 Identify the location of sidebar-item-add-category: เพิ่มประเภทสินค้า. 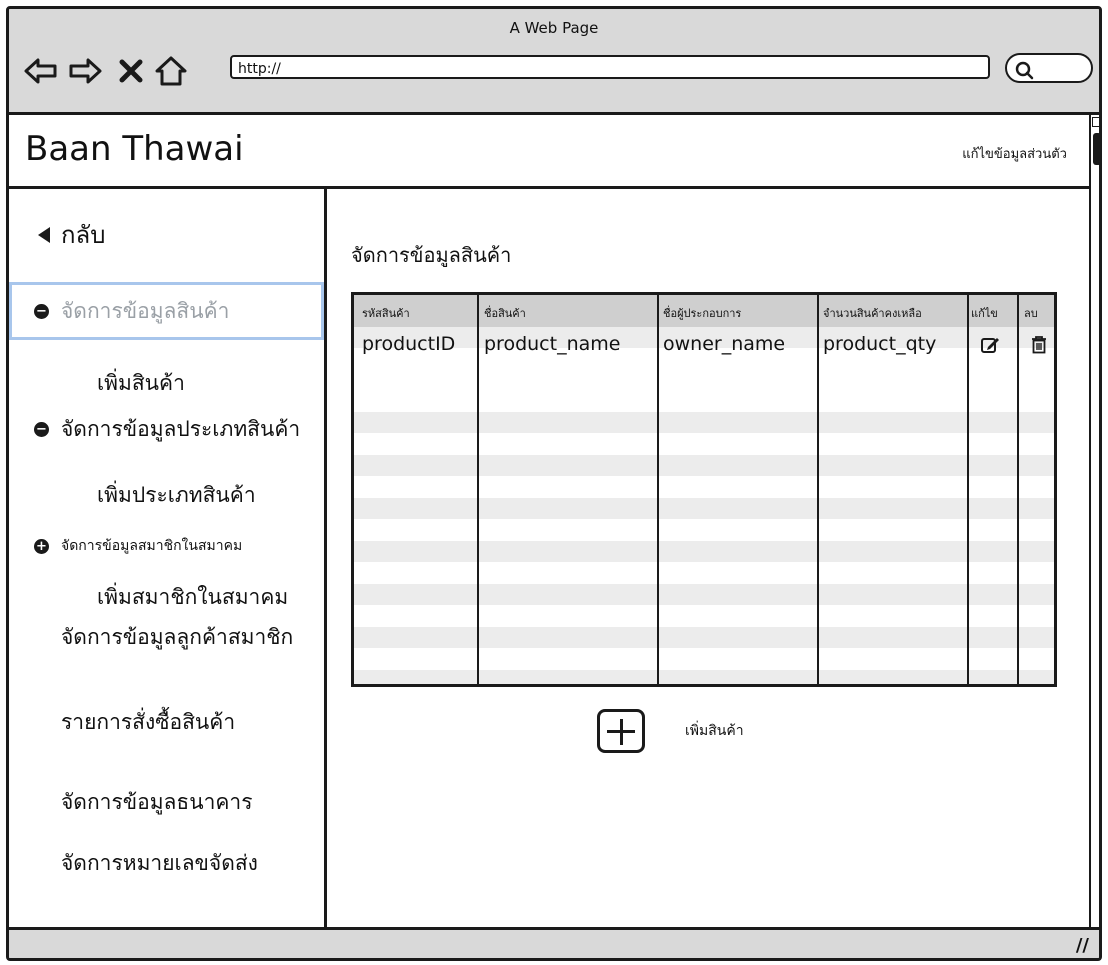
(176, 495).